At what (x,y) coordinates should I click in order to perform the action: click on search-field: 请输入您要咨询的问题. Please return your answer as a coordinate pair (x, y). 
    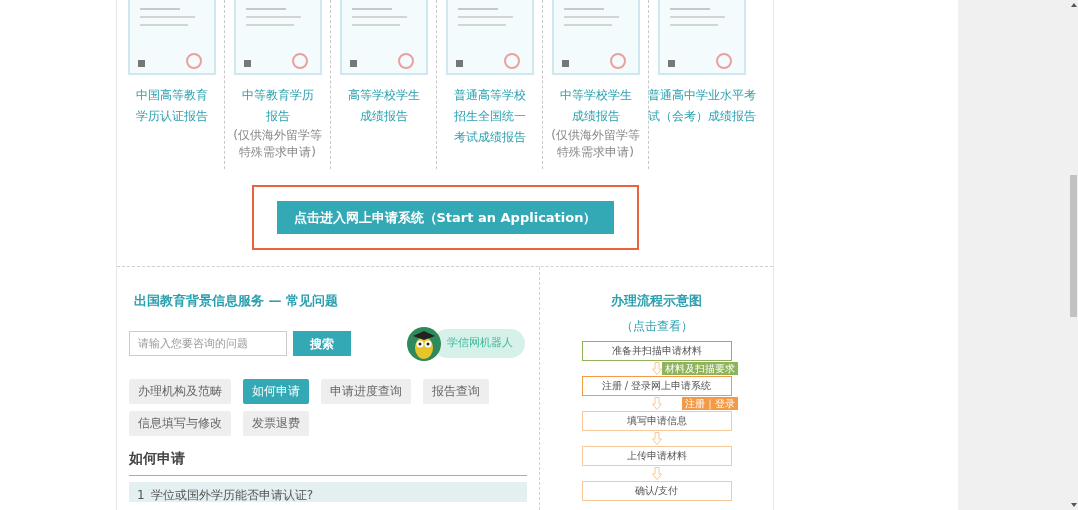
    Looking at the image, I should click on (208, 343).